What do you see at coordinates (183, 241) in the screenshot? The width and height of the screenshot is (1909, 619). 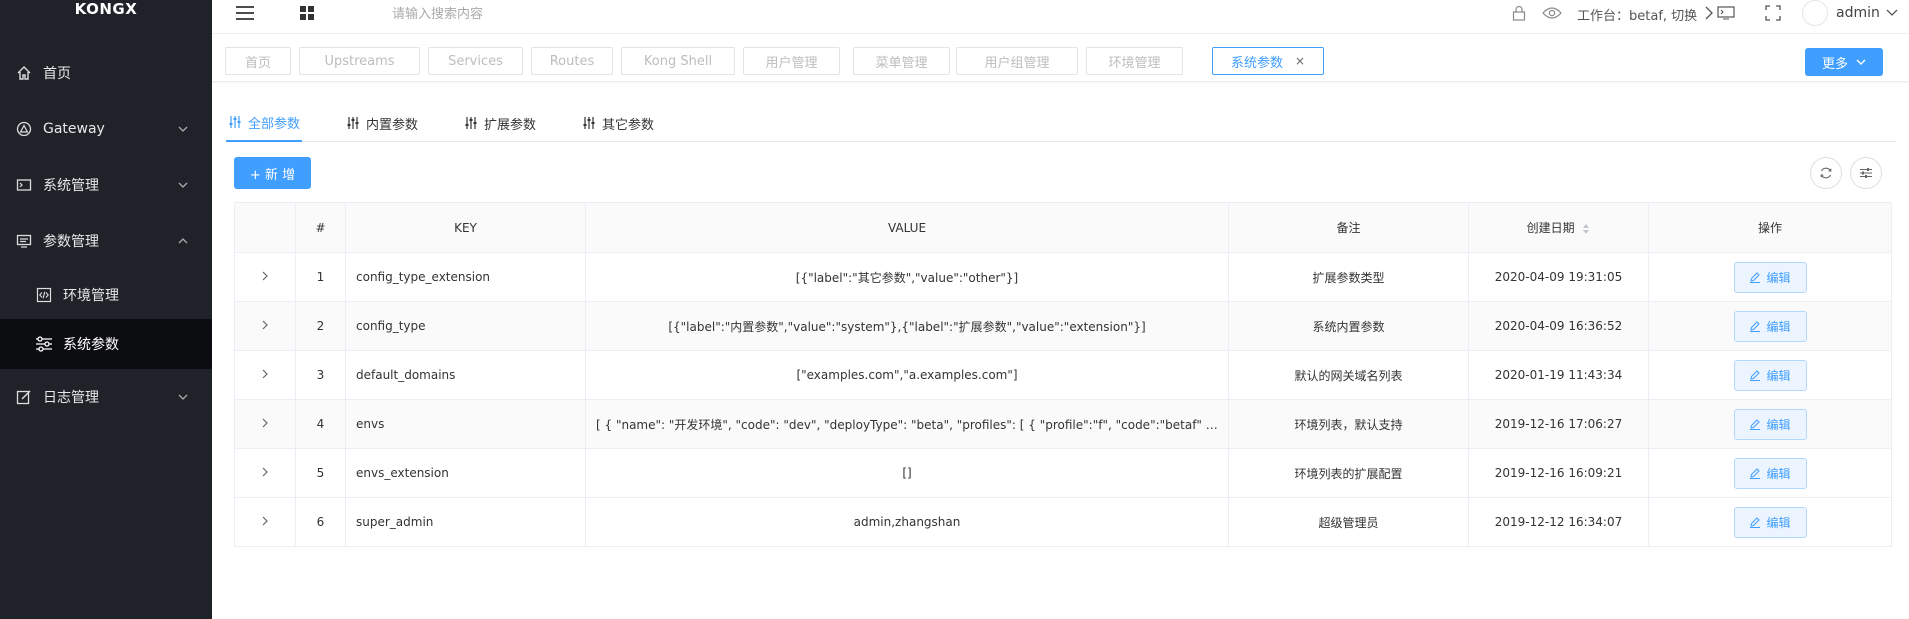 I see `chevron-up-icon` at bounding box center [183, 241].